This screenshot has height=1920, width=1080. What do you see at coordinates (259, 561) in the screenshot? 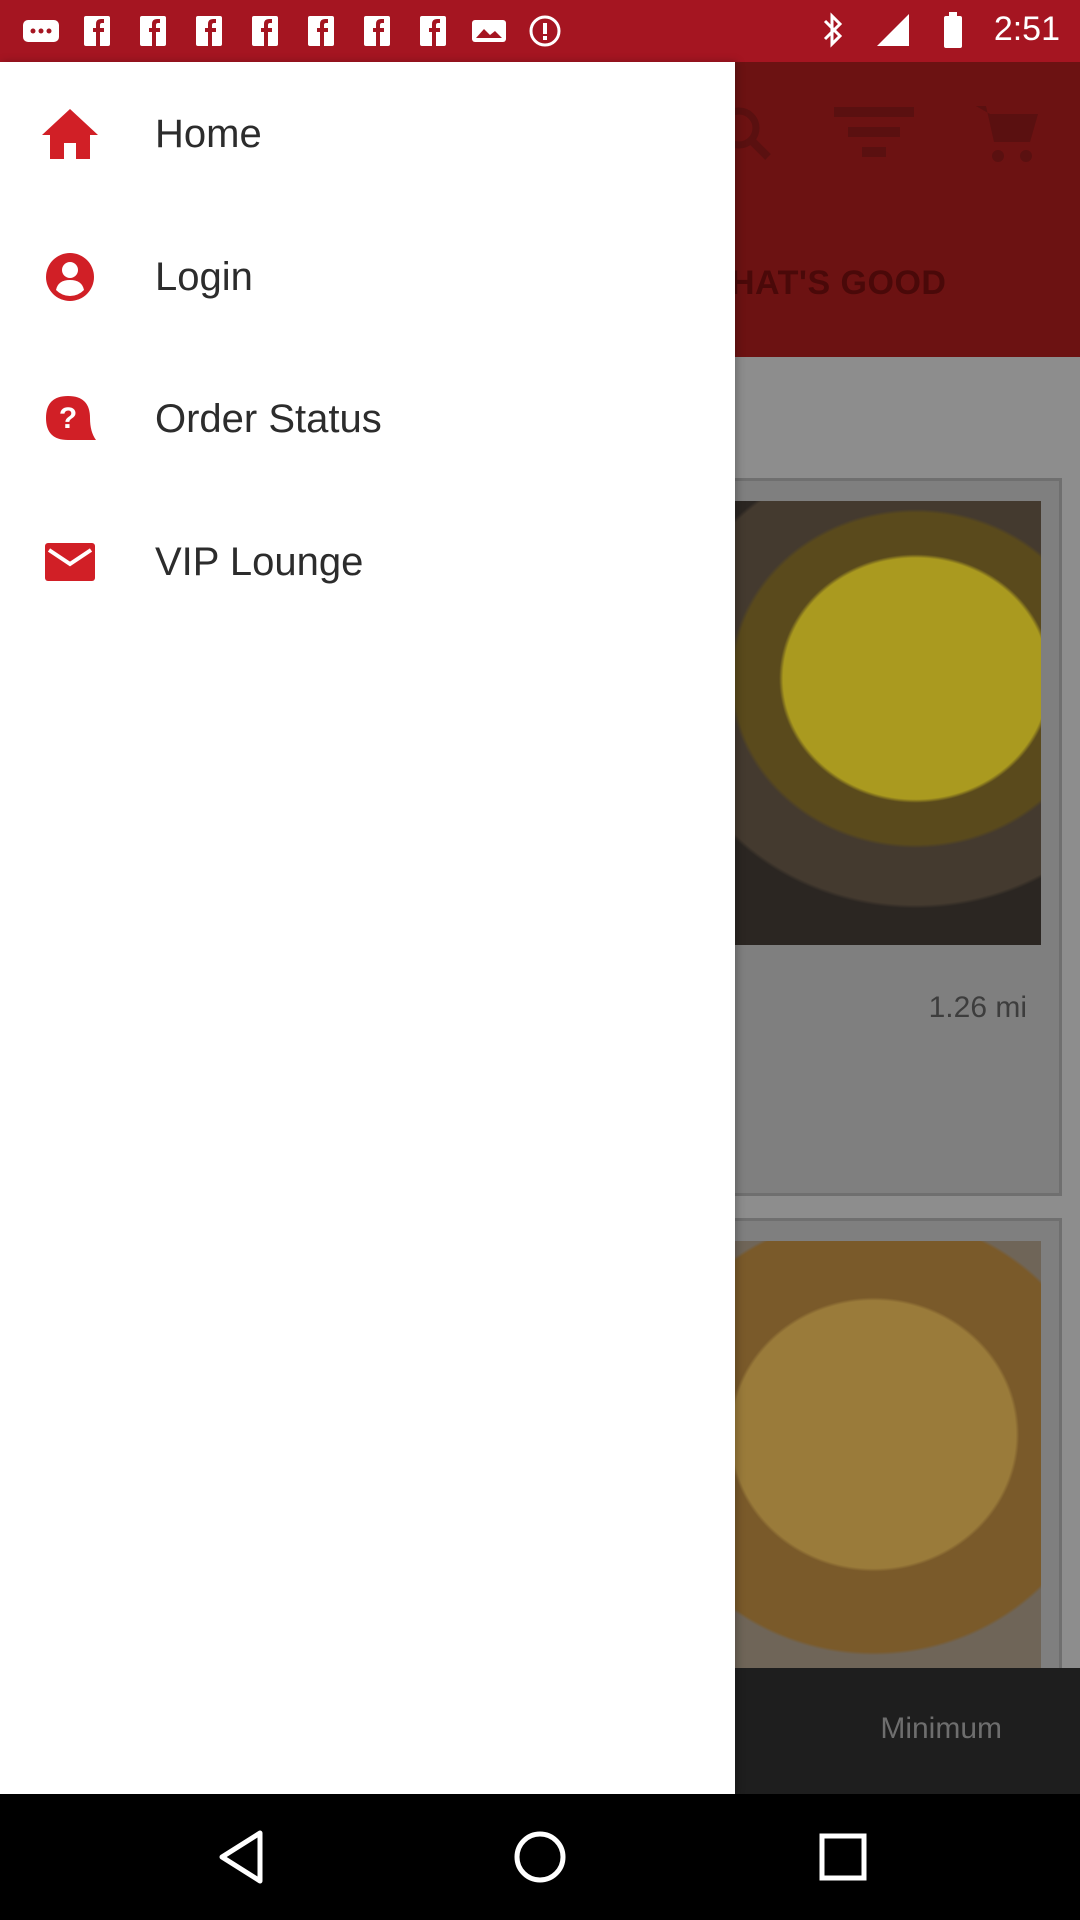
I see `drawer-item-label: VIP Lounge` at bounding box center [259, 561].